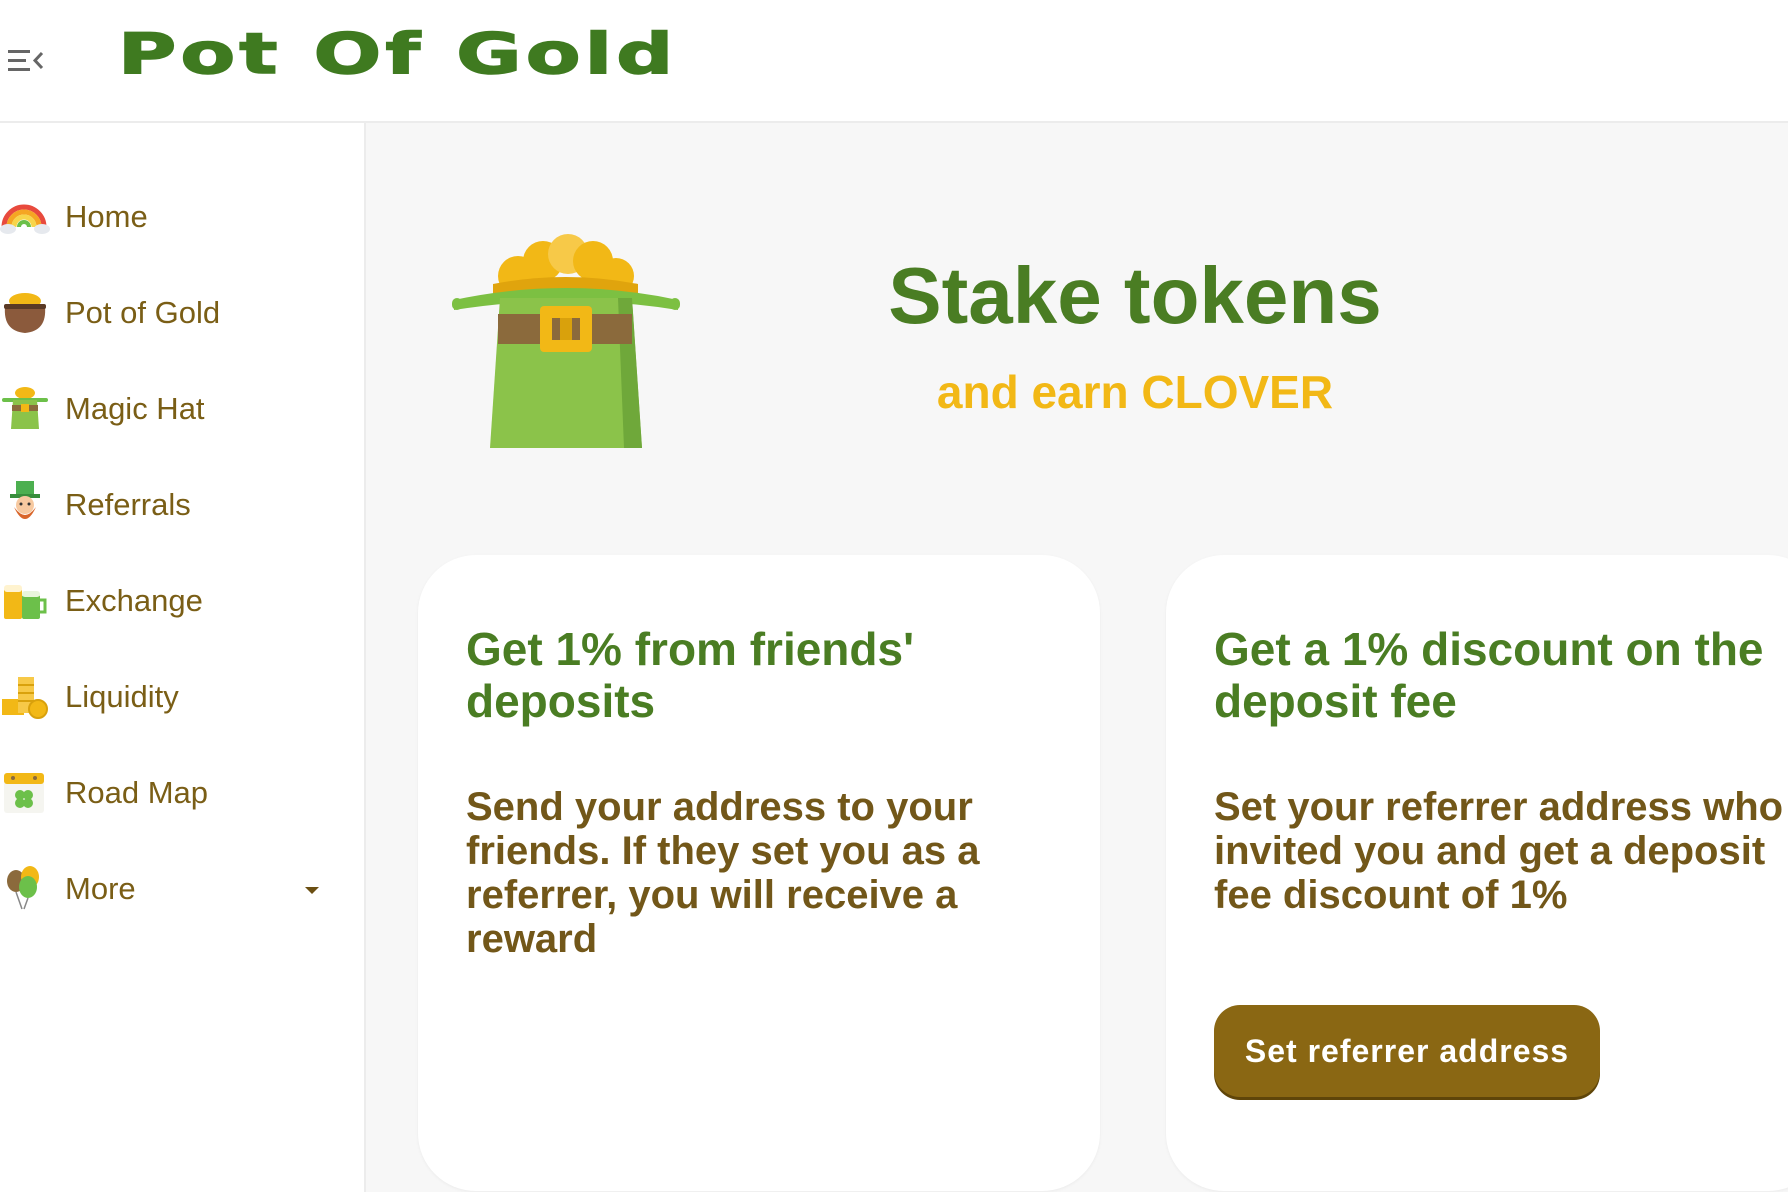 This screenshot has height=1192, width=1788. I want to click on sidebar-item-home: Home, so click(182, 214).